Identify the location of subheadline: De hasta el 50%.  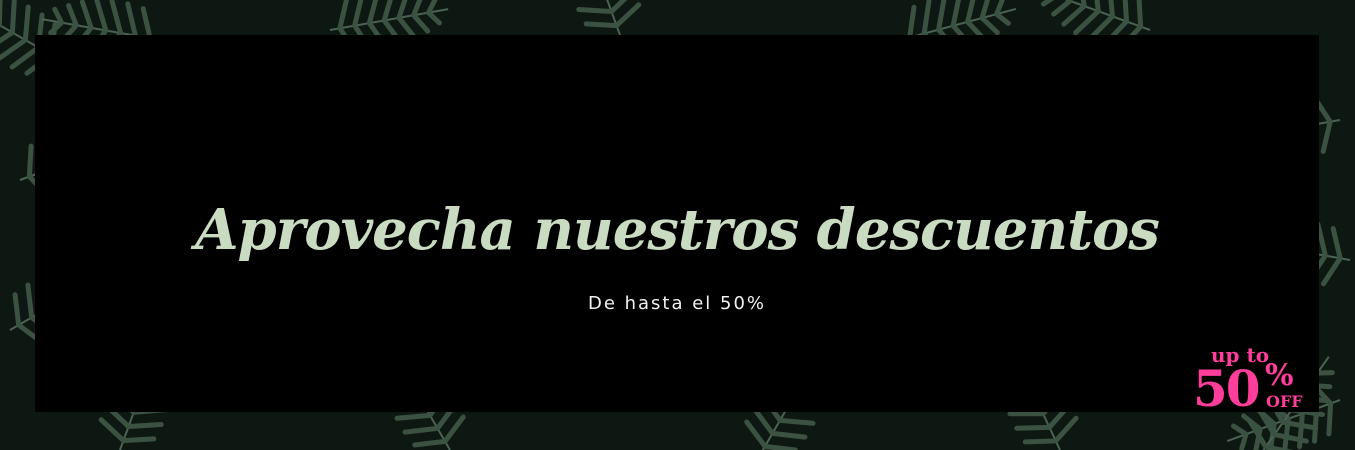
(677, 303).